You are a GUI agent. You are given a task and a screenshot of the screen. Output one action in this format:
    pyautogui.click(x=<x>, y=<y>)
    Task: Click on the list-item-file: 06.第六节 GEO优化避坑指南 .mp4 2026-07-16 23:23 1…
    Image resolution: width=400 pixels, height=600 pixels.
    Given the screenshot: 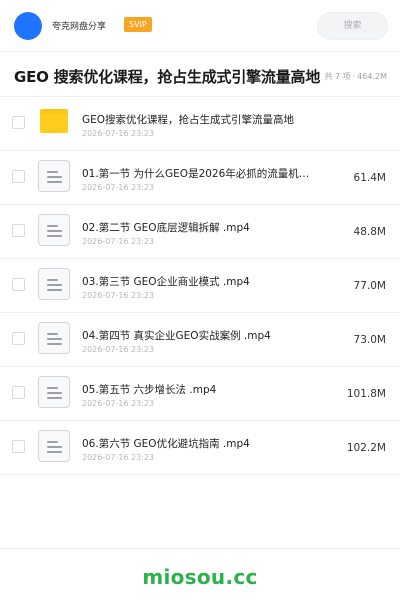 What is the action you would take?
    pyautogui.click(x=200, y=448)
    